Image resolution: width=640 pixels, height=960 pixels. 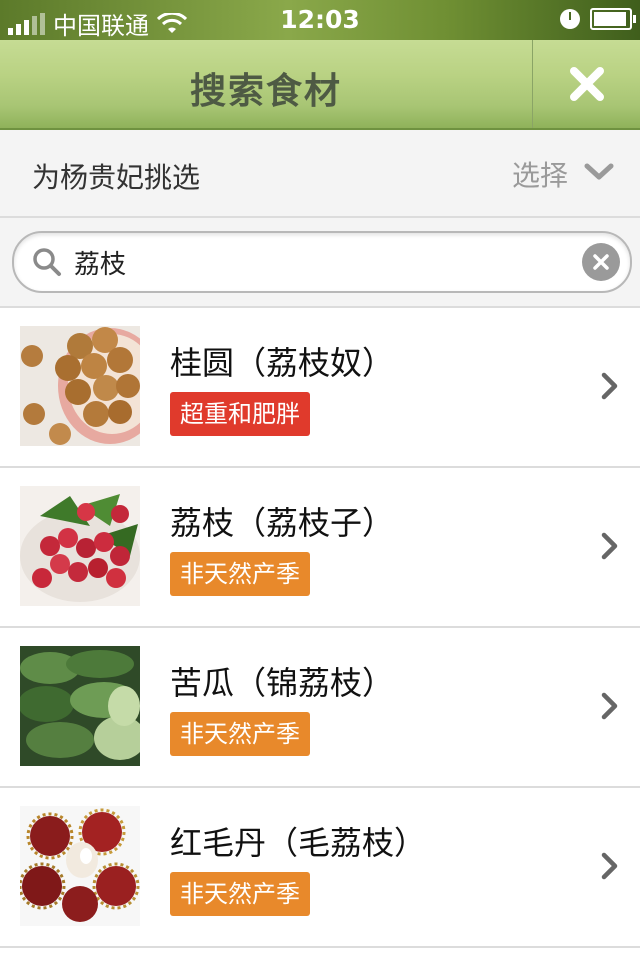 What do you see at coordinates (47, 262) in the screenshot?
I see `search-icon` at bounding box center [47, 262].